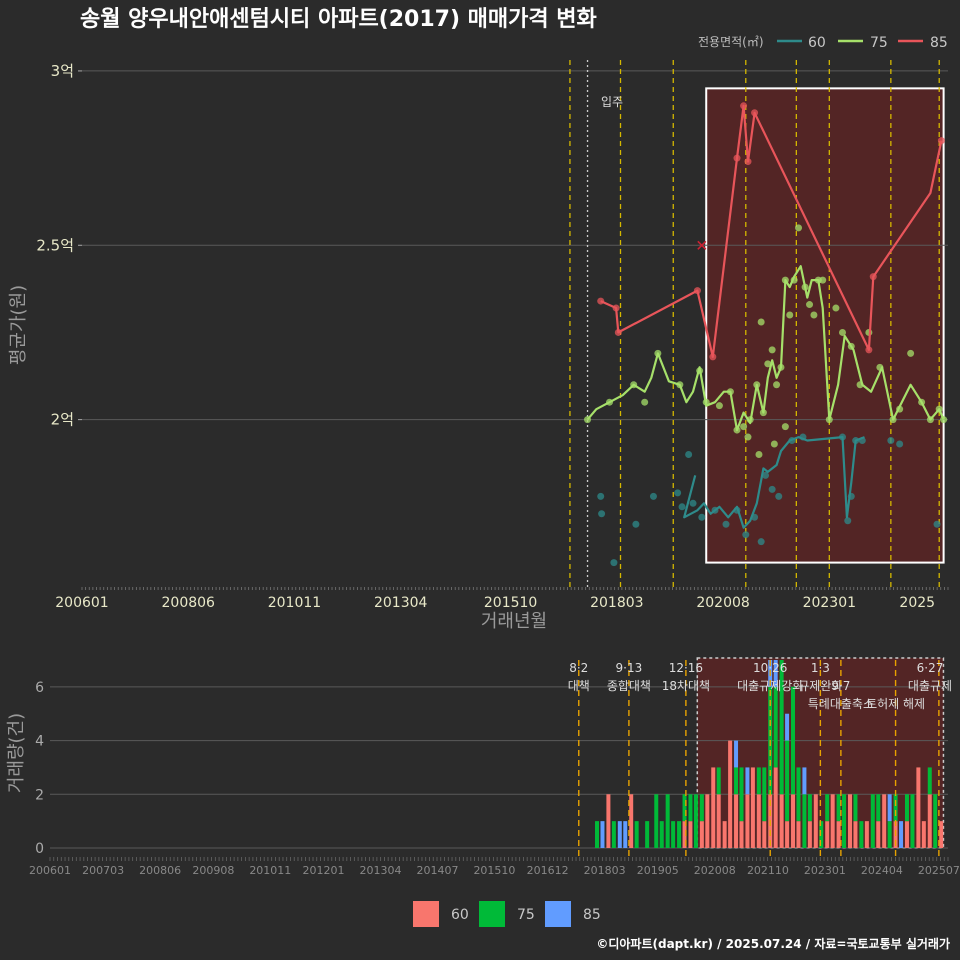  Describe the element at coordinates (770, 686) in the screenshot. I see `policy-name-label: 대출규제강화` at that location.